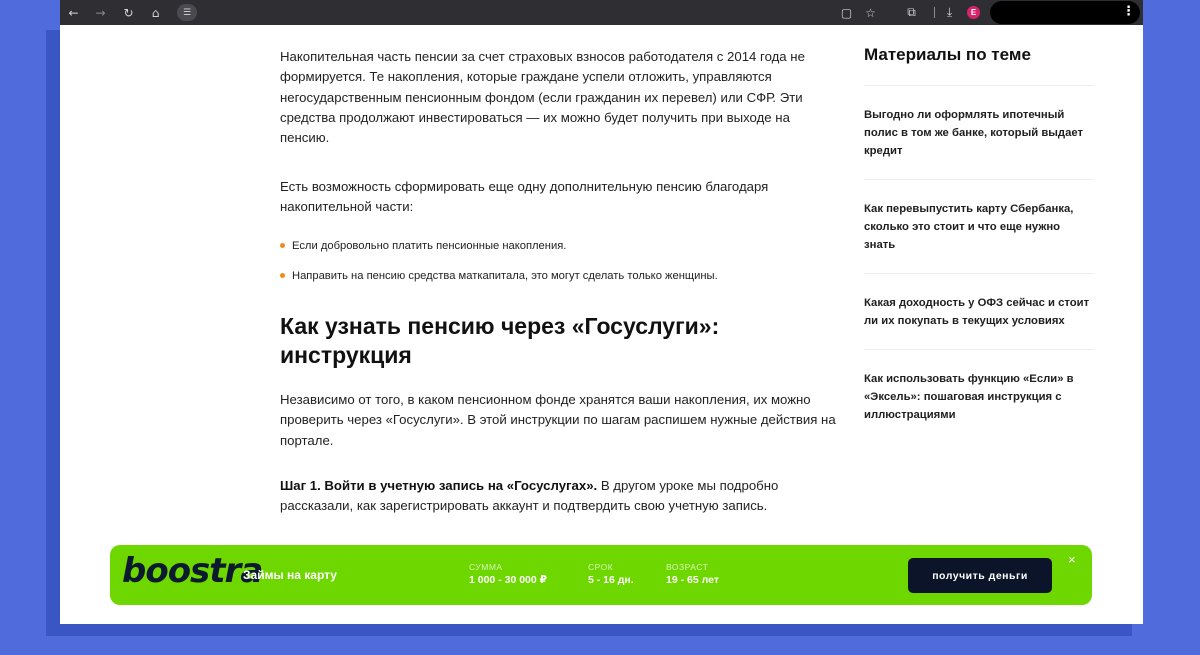  What do you see at coordinates (870, 12) in the screenshot?
I see `bookmark-star-icon: ☆` at bounding box center [870, 12].